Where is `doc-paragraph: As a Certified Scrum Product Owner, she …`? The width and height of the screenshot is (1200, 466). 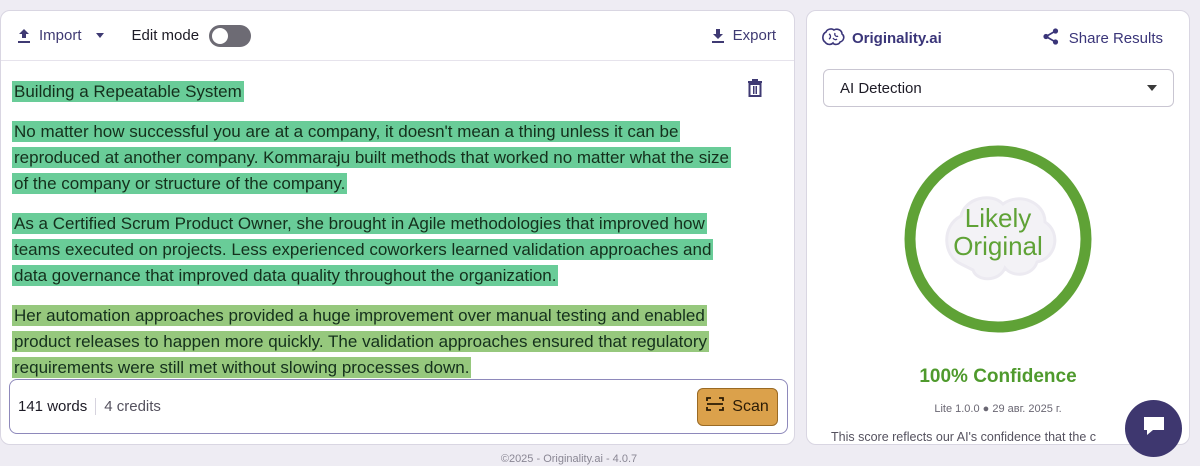
doc-paragraph: As a Certified Scrum Product Owner, she … is located at coordinates (379, 250).